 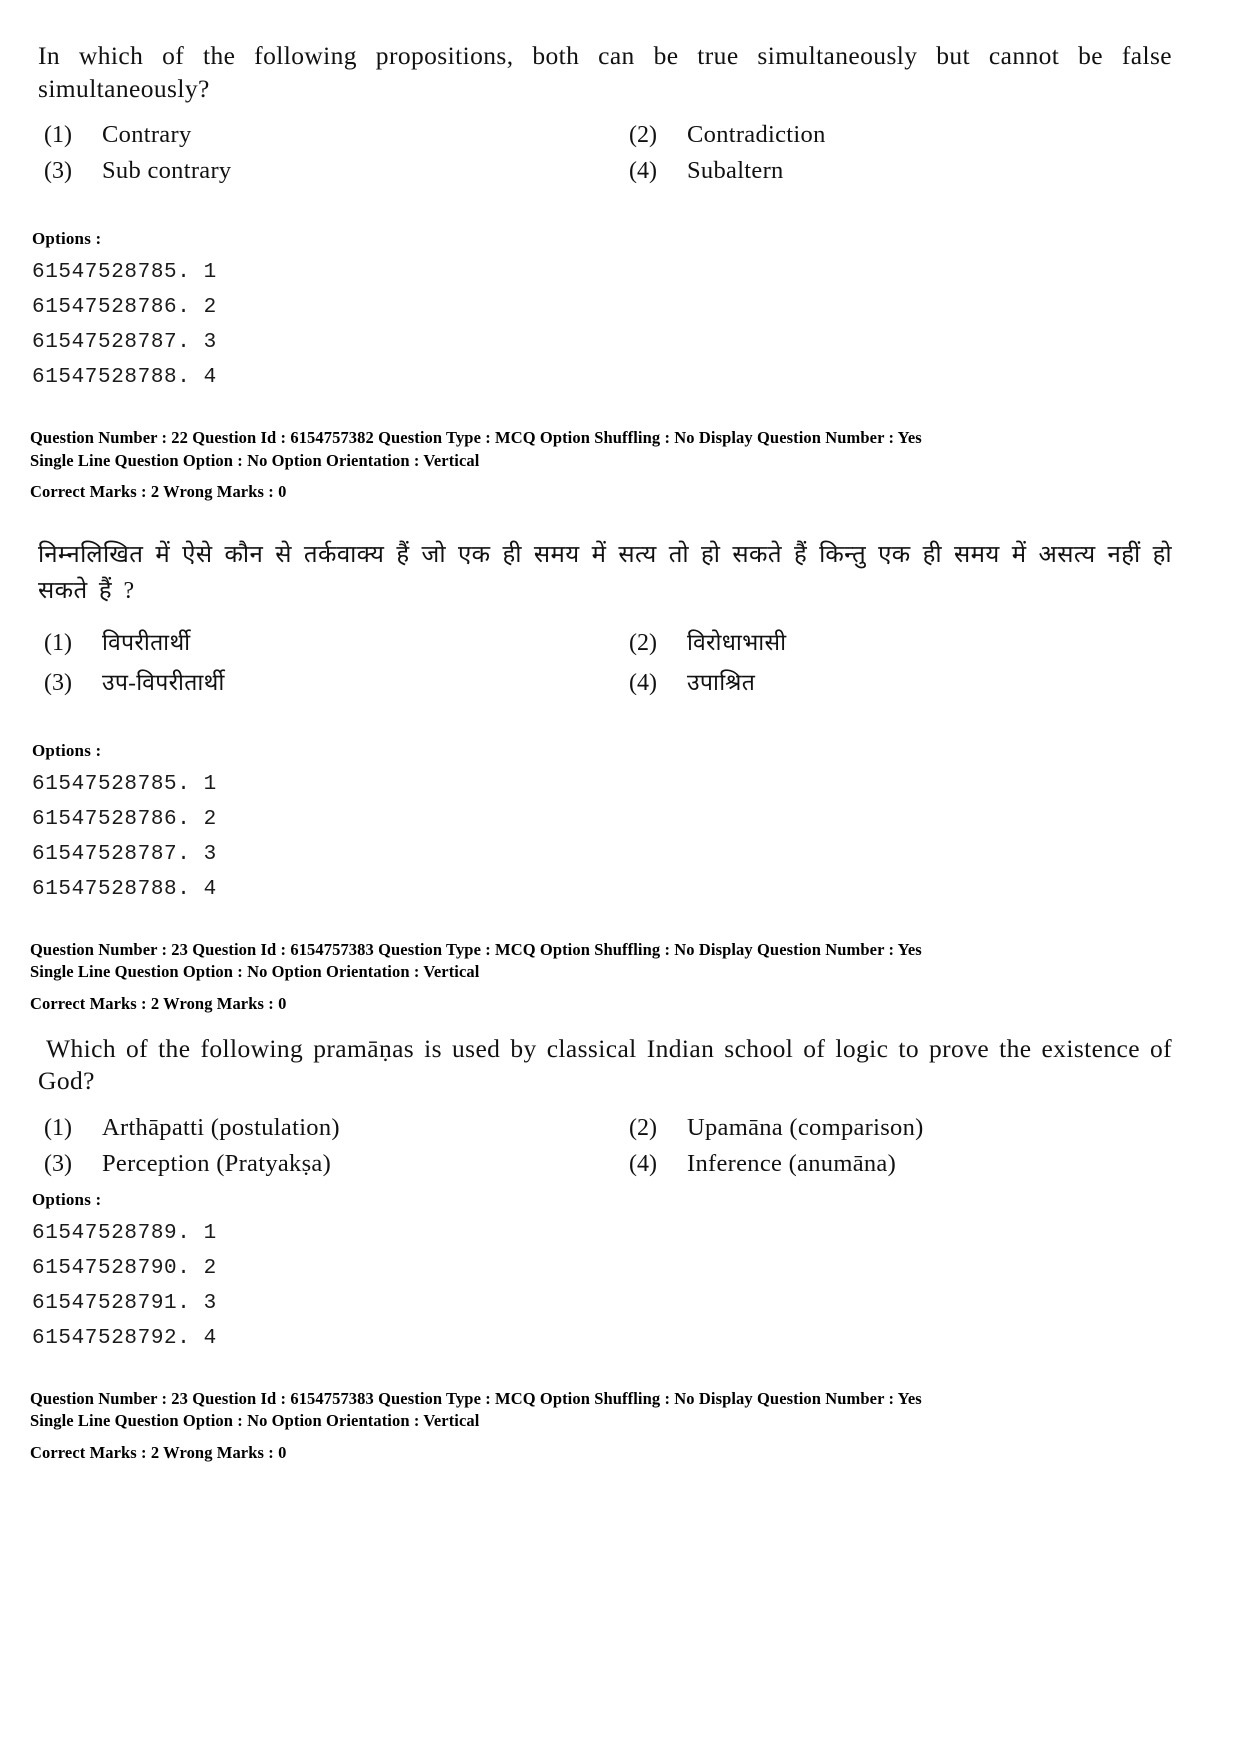 I want to click on option-choice-4: (4) Subaltern, so click(x=907, y=171).